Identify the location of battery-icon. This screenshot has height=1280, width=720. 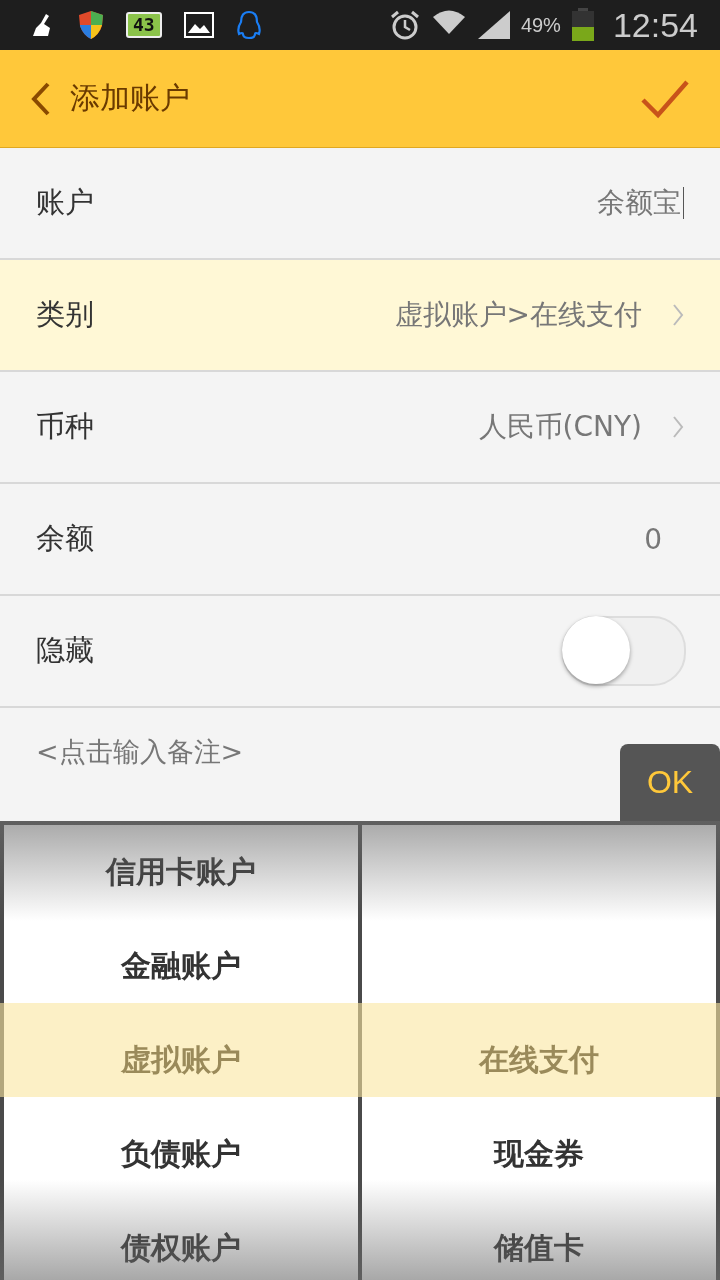
(582, 25).